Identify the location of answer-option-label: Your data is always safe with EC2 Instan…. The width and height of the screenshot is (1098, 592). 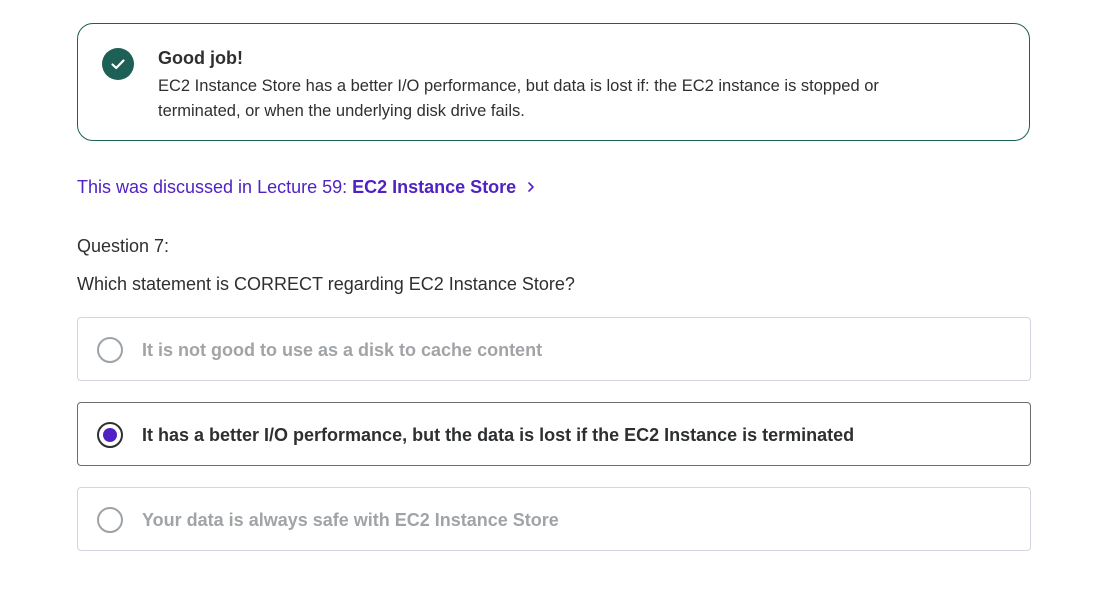
(350, 520).